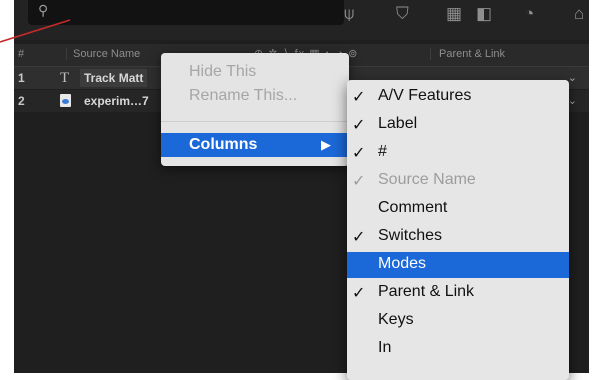 The width and height of the screenshot is (599, 380). I want to click on submenu-item-source-name: ✓ Source Name, so click(458, 181).